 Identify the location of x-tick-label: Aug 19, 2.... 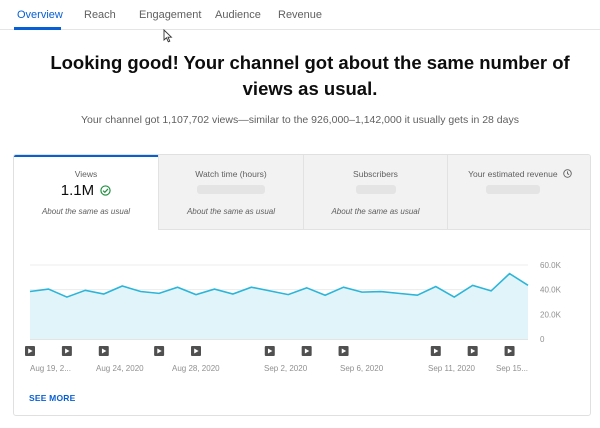
(50, 368).